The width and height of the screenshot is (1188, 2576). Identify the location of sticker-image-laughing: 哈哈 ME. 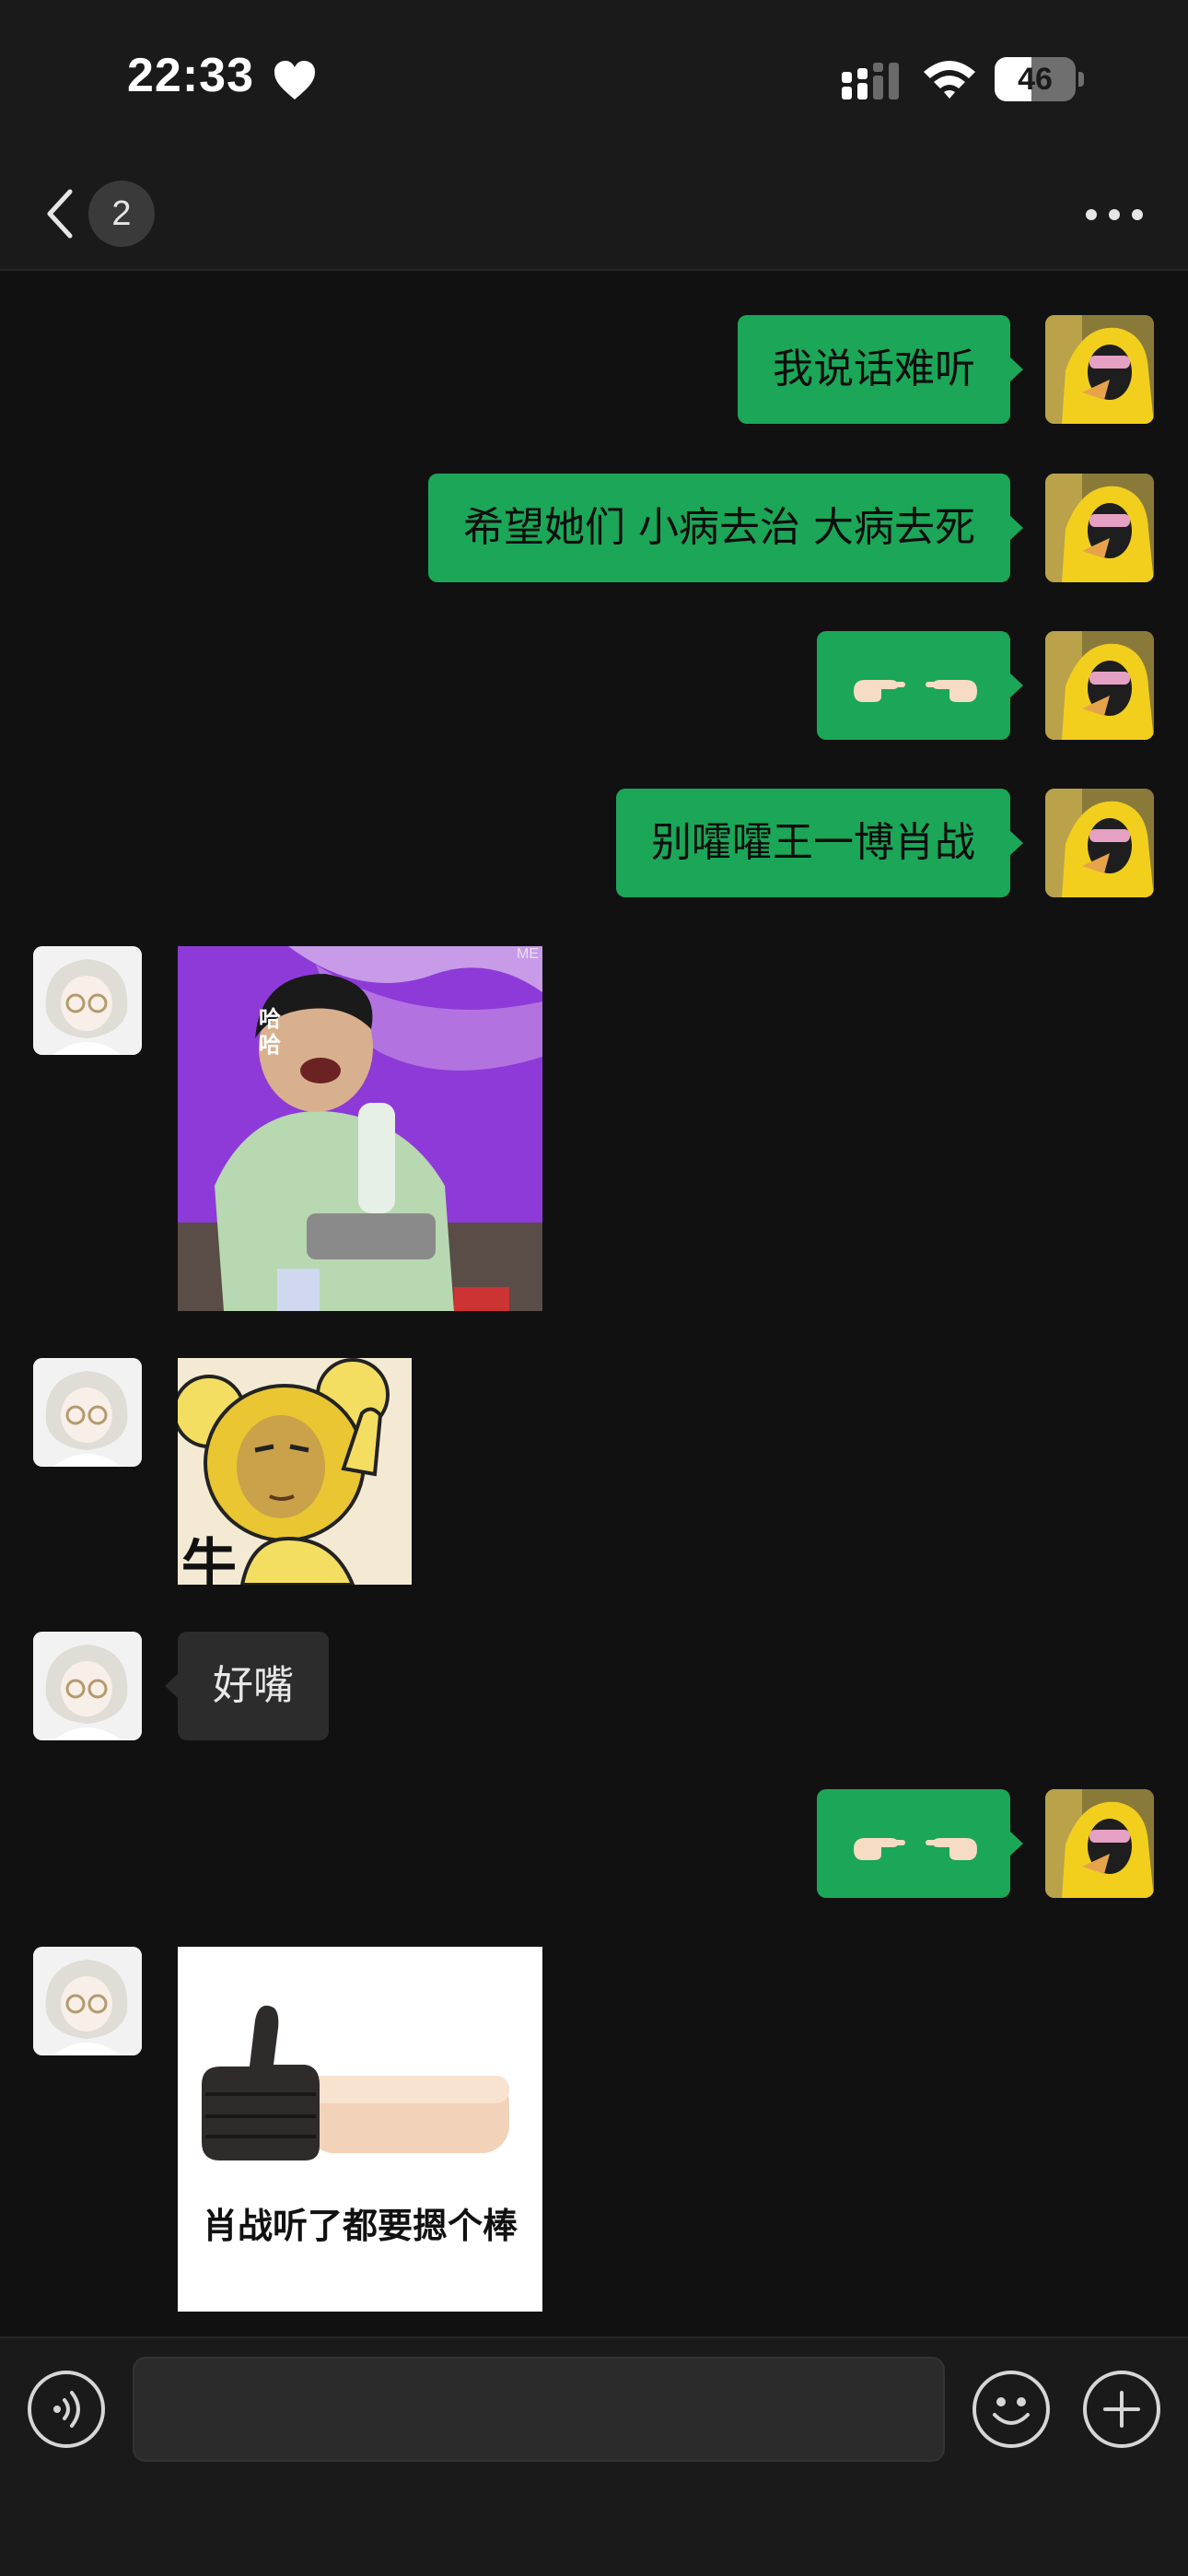
(360, 1128).